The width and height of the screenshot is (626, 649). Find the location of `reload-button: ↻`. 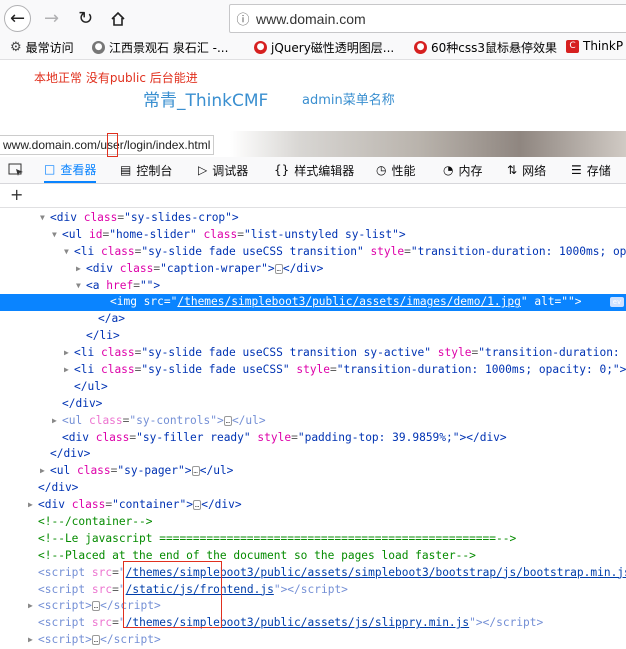

reload-button: ↻ is located at coordinates (85, 18).